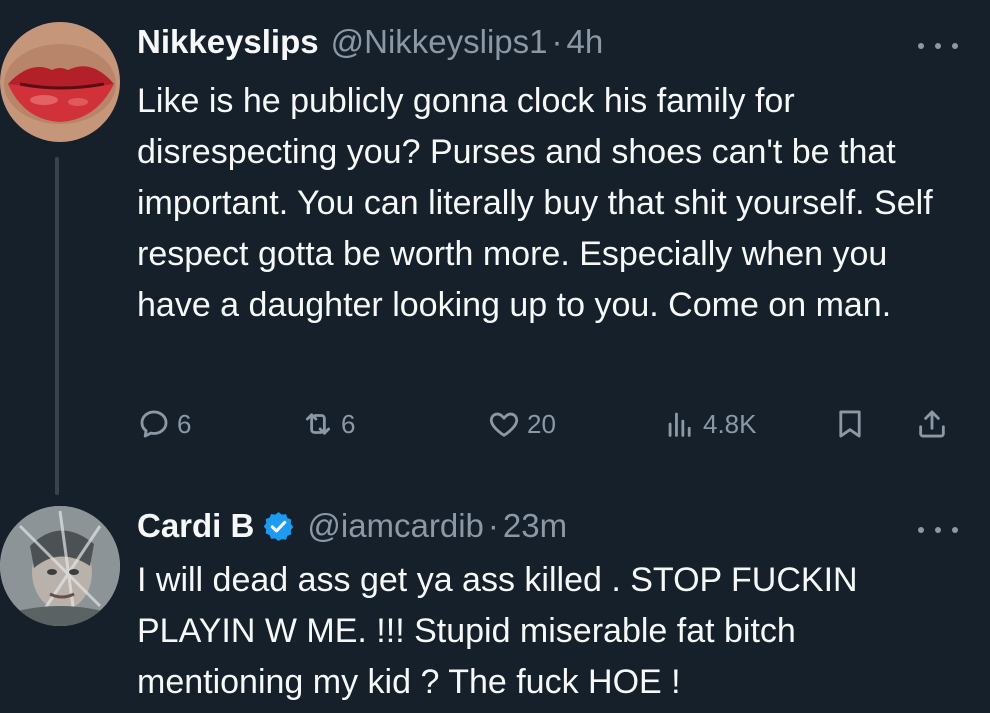 The height and width of the screenshot is (713, 990). I want to click on bookmark-icon, so click(850, 424).